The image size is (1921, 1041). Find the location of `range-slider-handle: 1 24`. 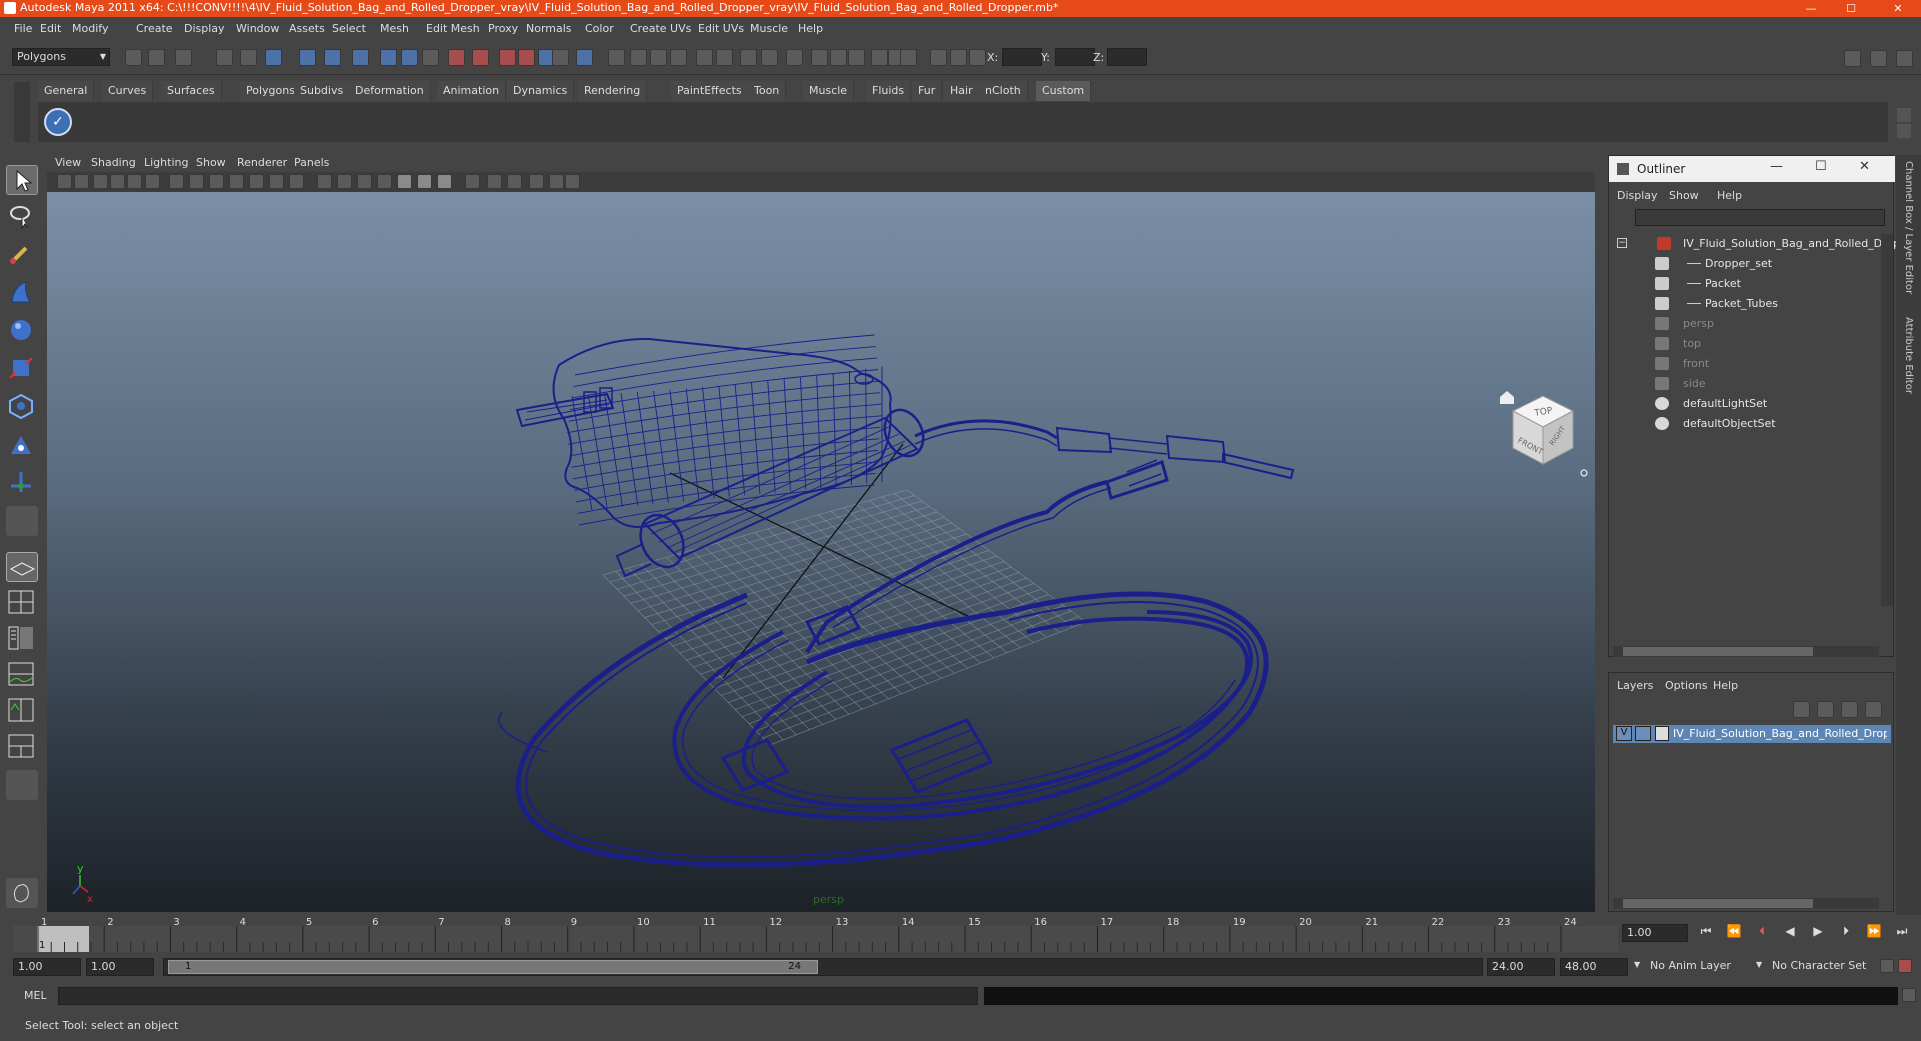

range-slider-handle: 1 24 is located at coordinates (493, 967).